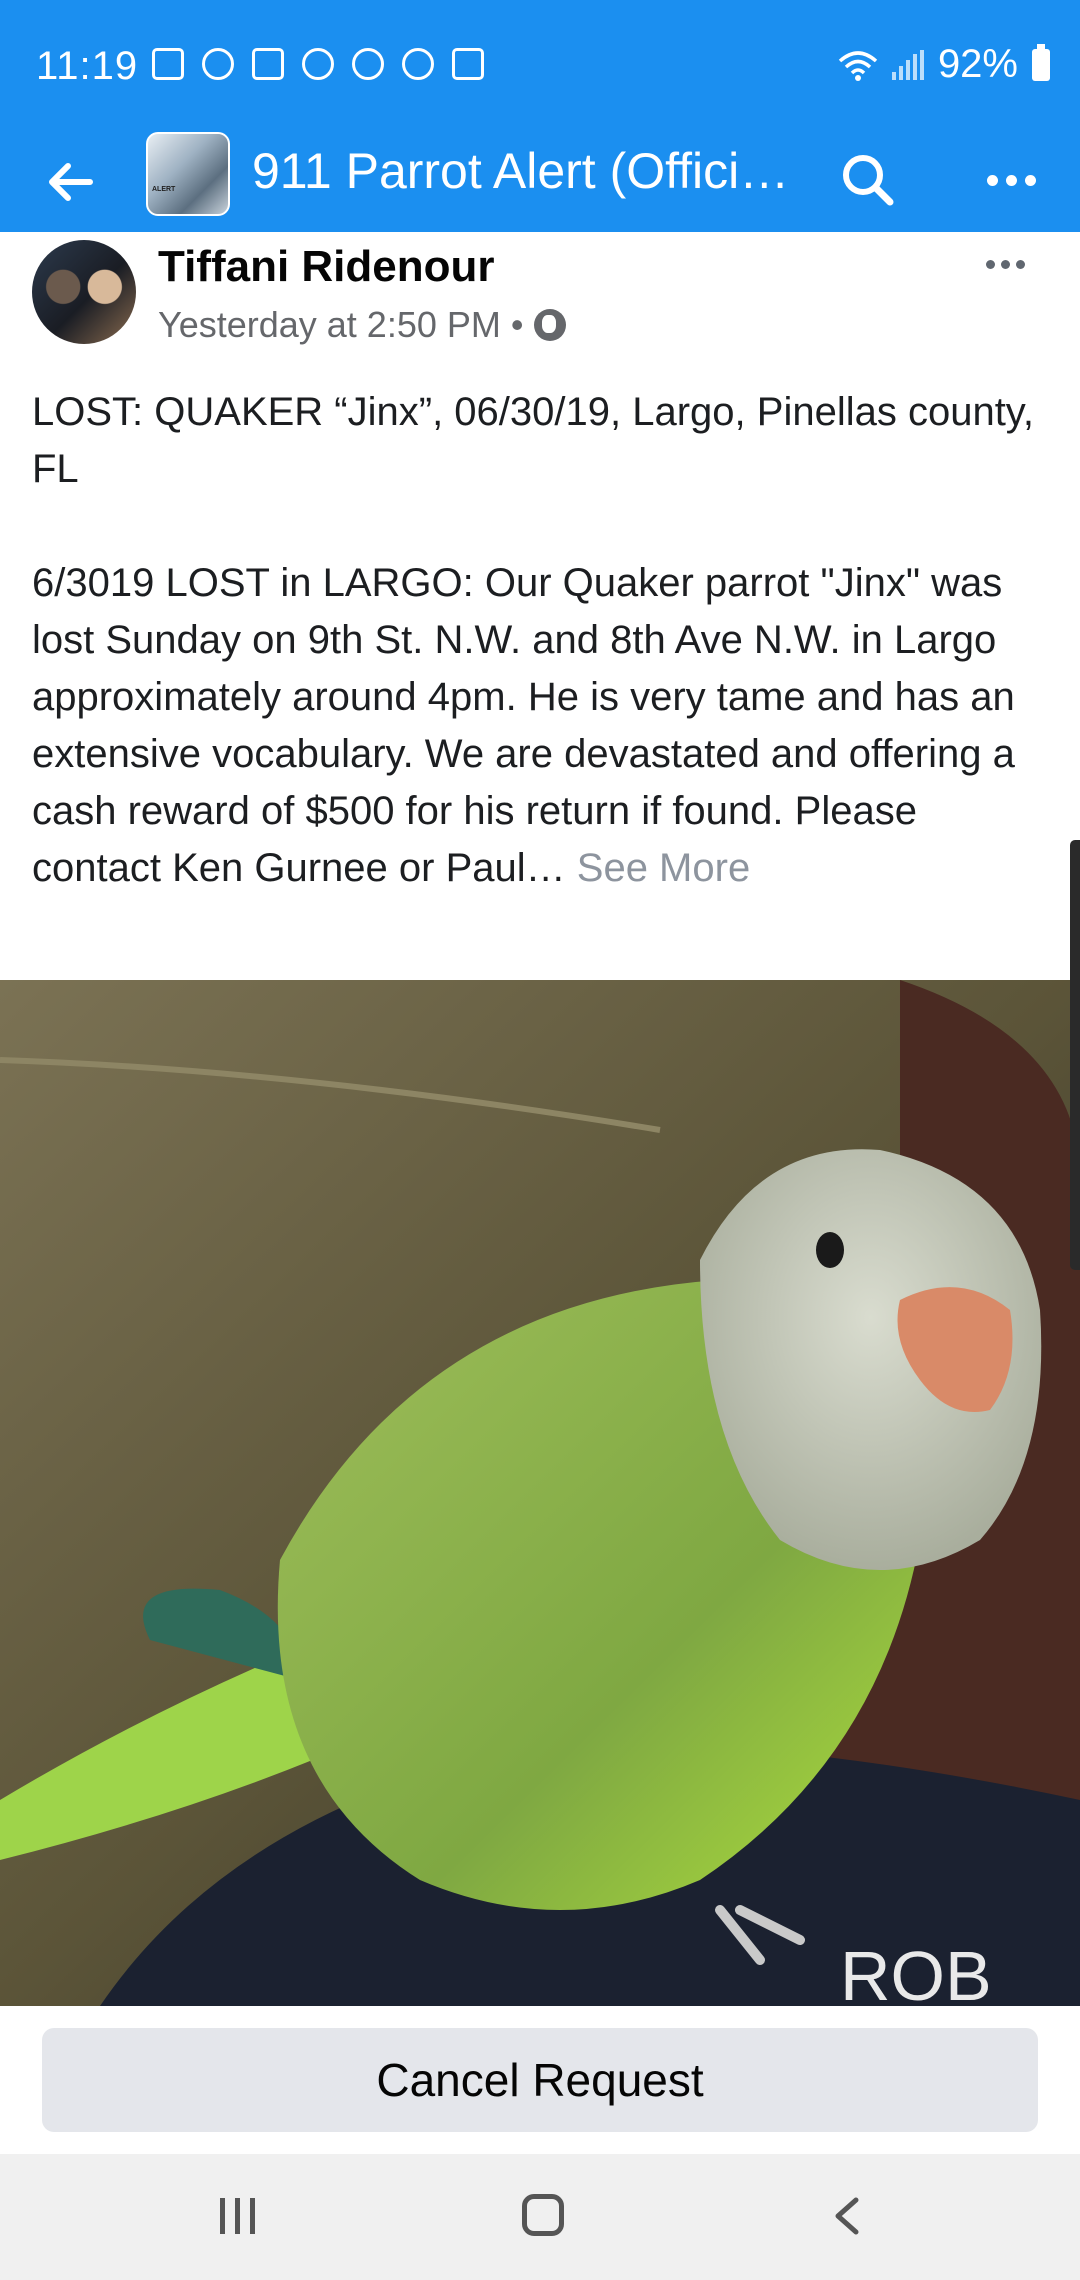  I want to click on cancel-request-button: Cancel Request, so click(540, 2080).